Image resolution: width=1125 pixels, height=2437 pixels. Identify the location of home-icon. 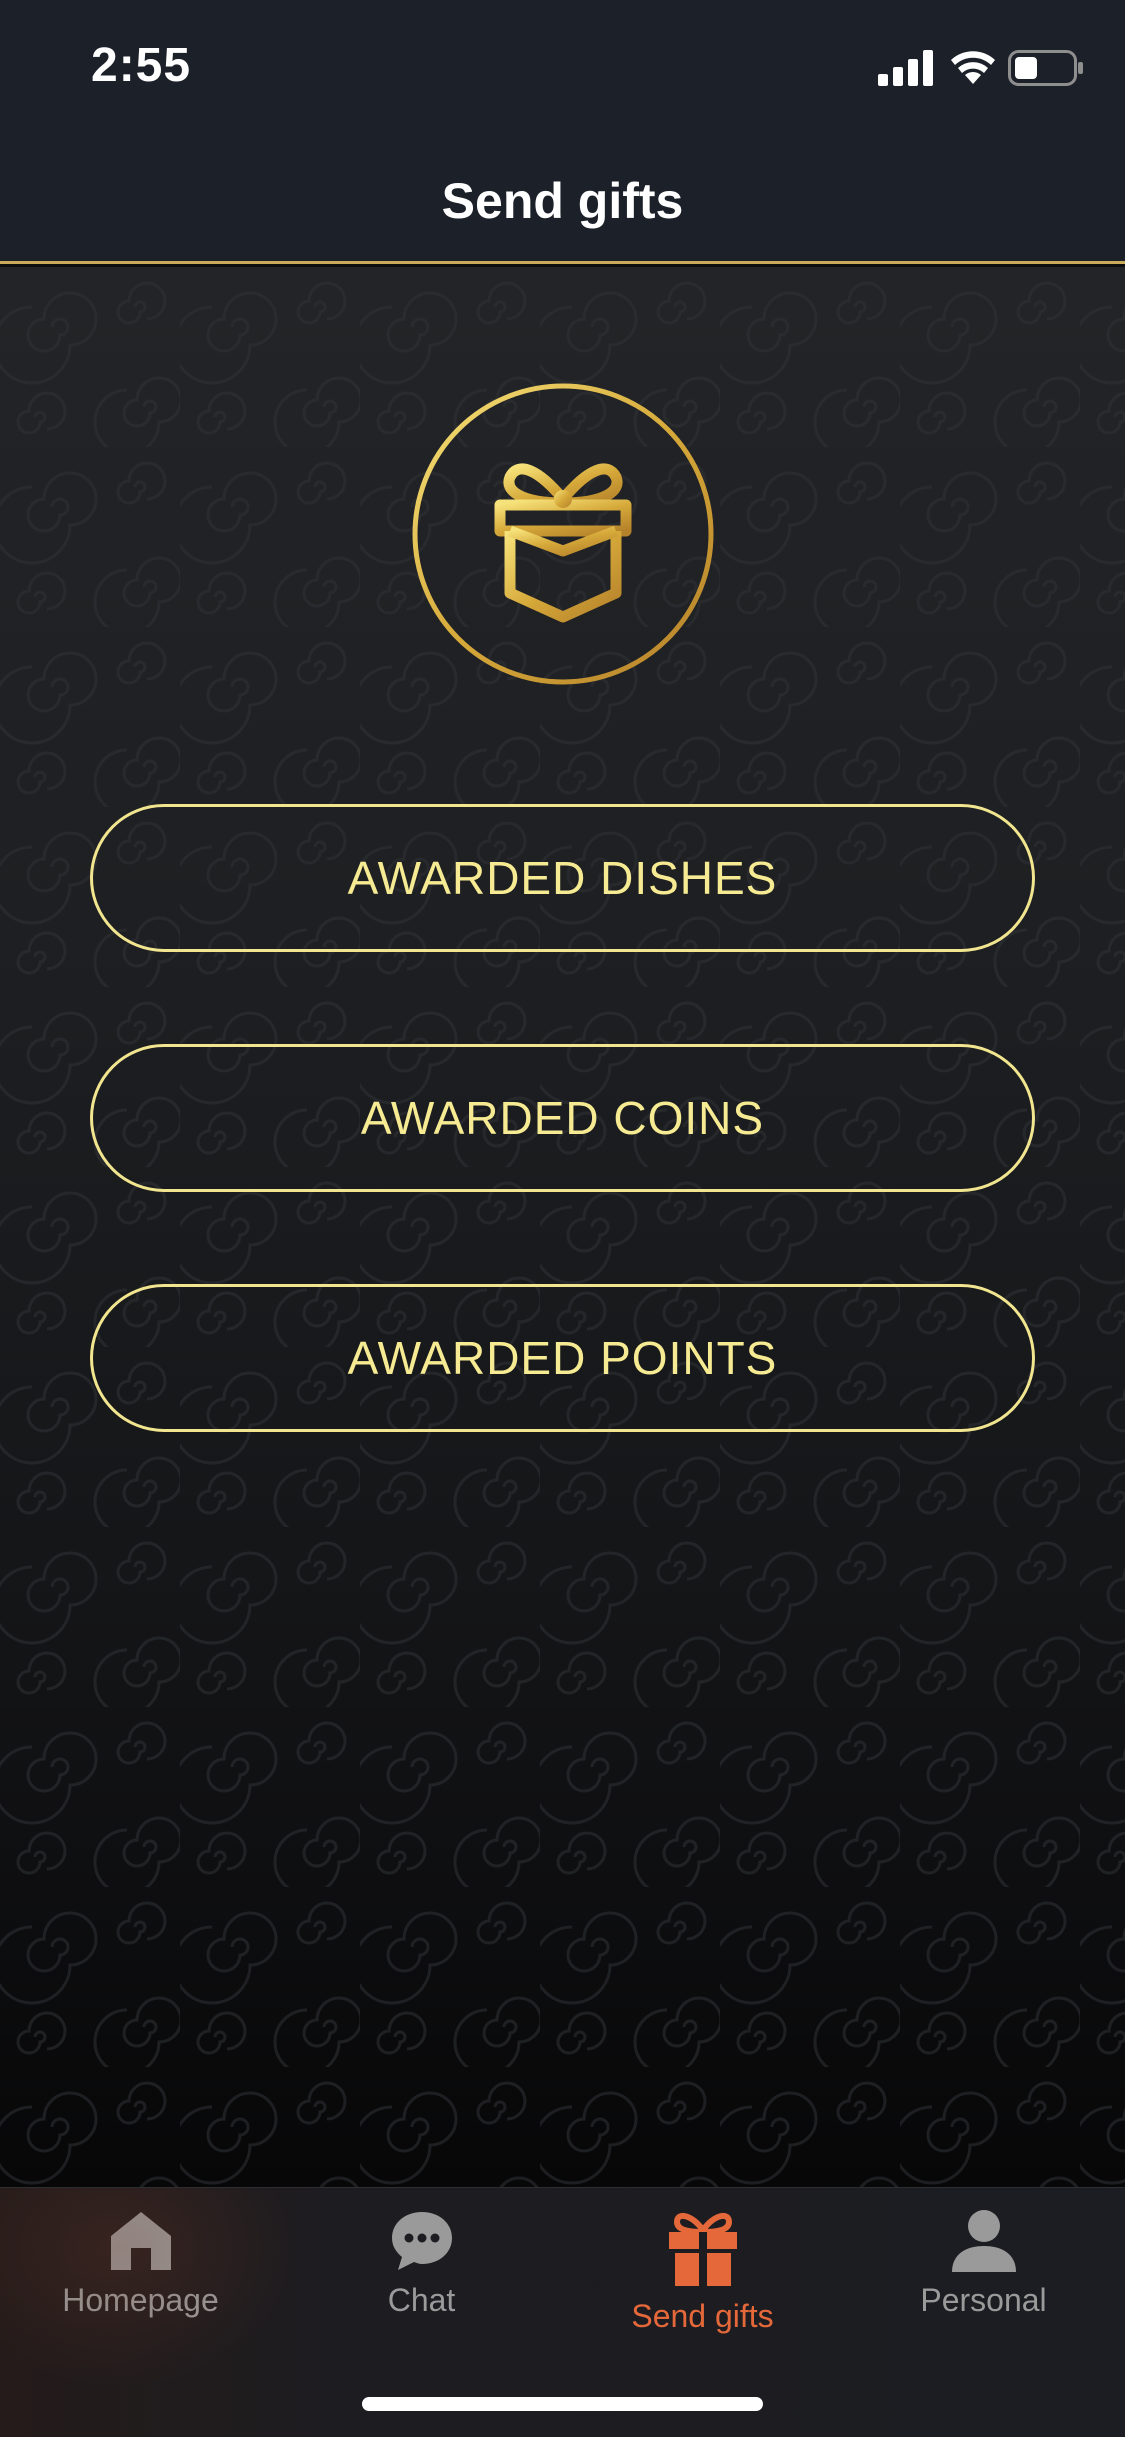
(140, 2241).